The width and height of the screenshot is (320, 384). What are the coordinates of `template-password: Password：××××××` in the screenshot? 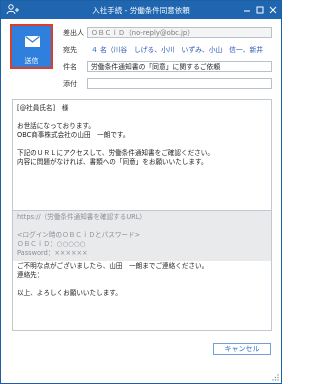 It's located at (52, 253).